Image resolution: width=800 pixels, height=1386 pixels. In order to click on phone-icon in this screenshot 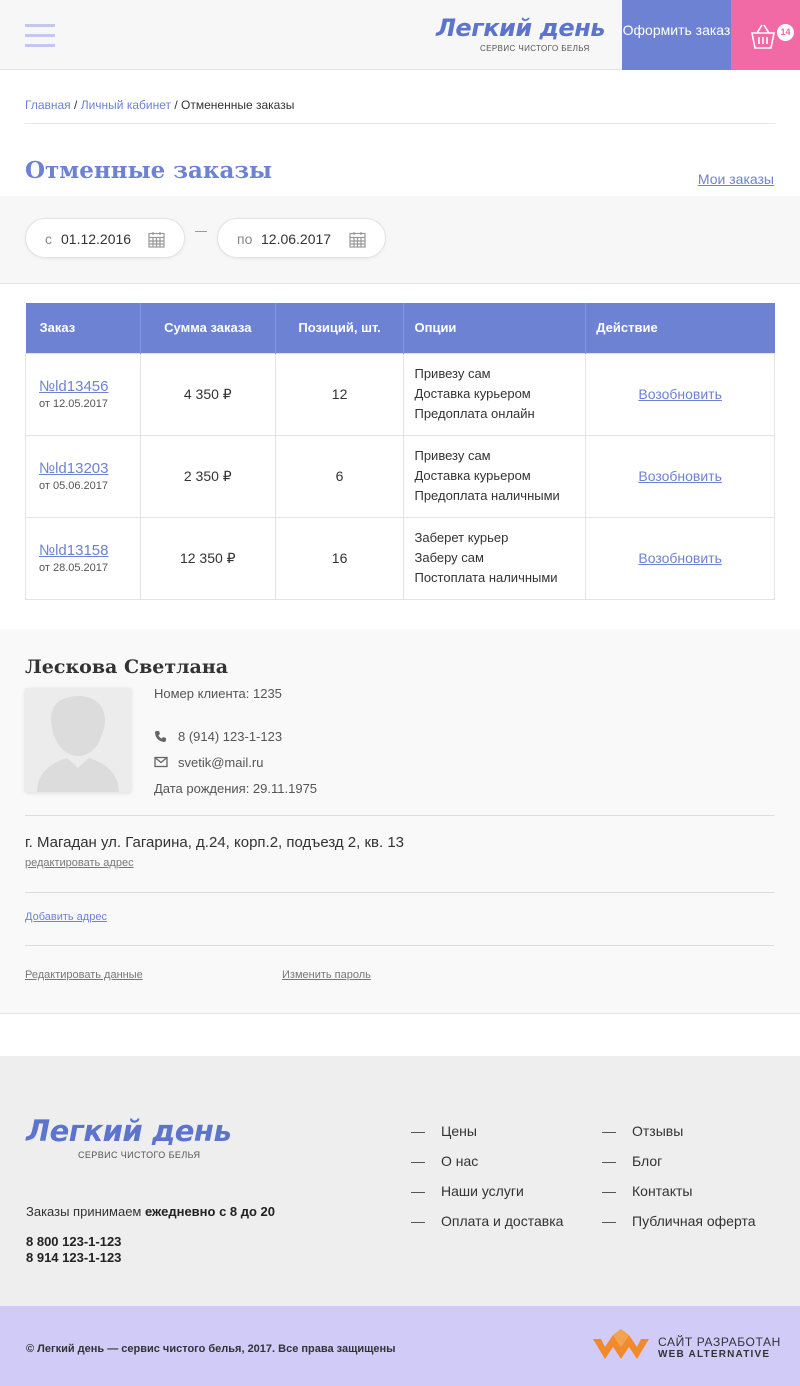, I will do `click(160, 736)`.